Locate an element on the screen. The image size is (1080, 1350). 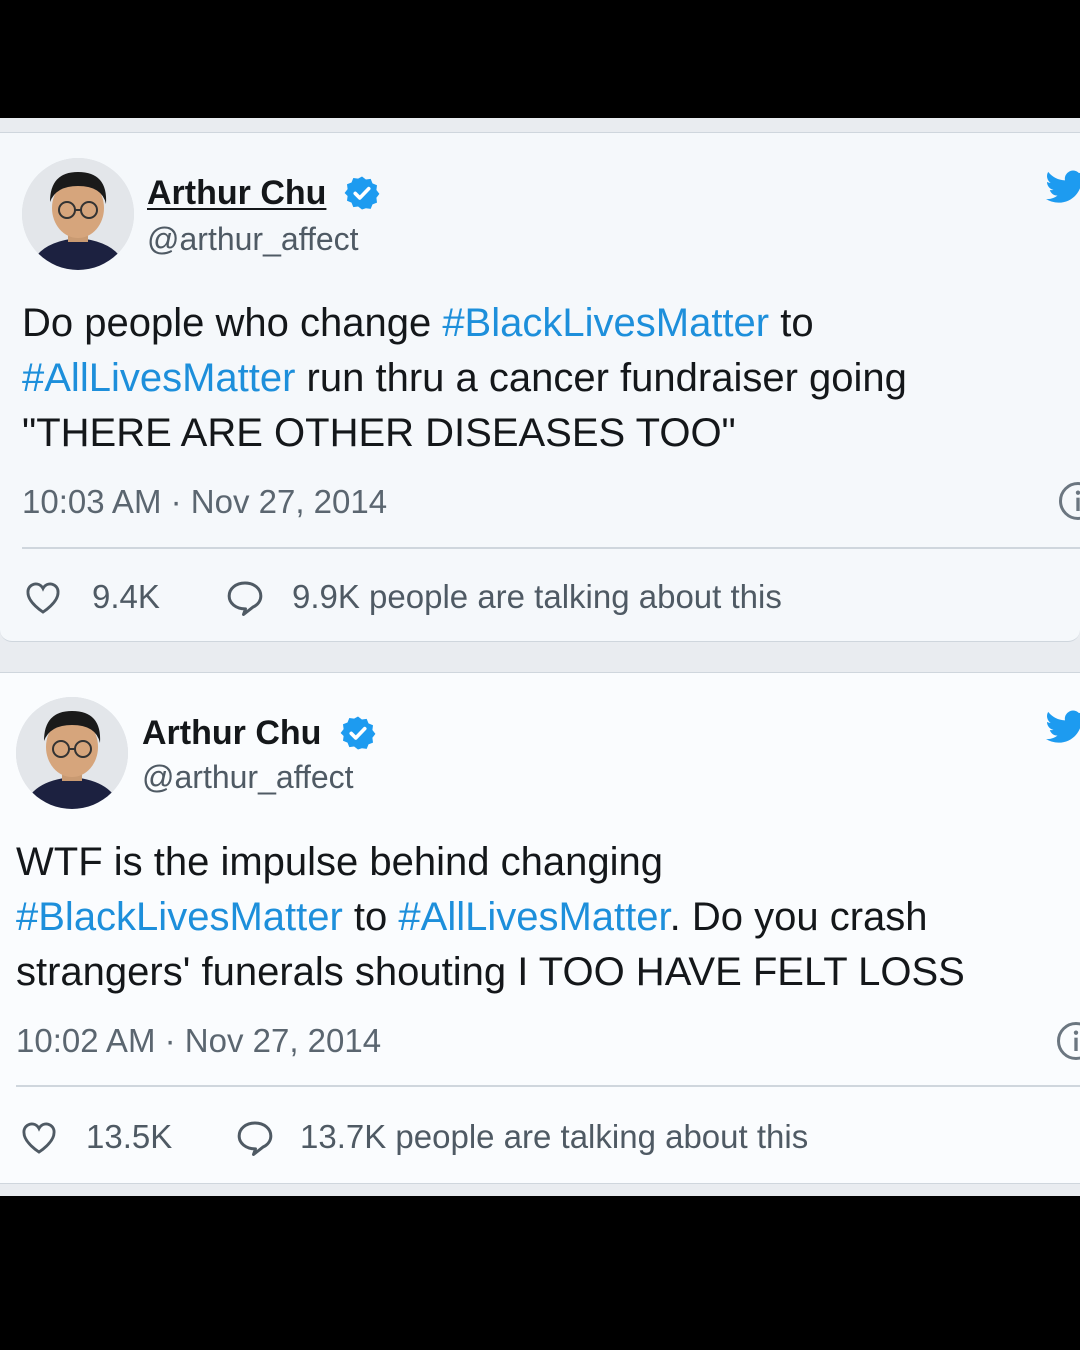
text-segment: Do people who change is located at coordinates (232, 323).